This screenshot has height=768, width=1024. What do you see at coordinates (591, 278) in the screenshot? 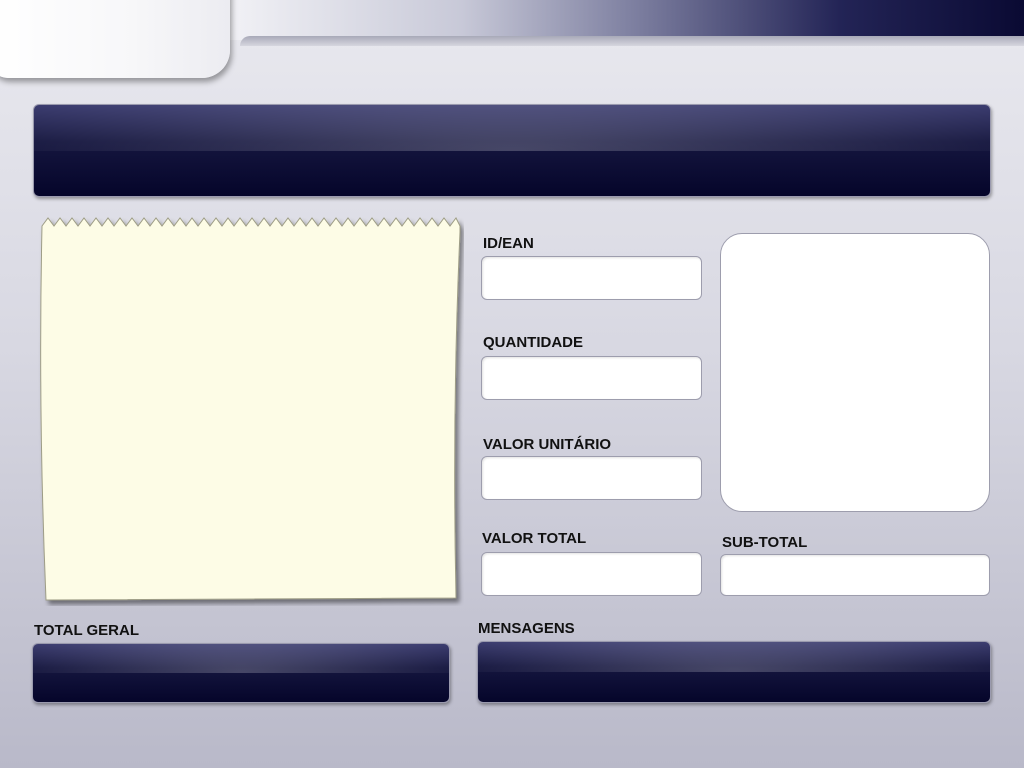
I see `id-ean-input` at bounding box center [591, 278].